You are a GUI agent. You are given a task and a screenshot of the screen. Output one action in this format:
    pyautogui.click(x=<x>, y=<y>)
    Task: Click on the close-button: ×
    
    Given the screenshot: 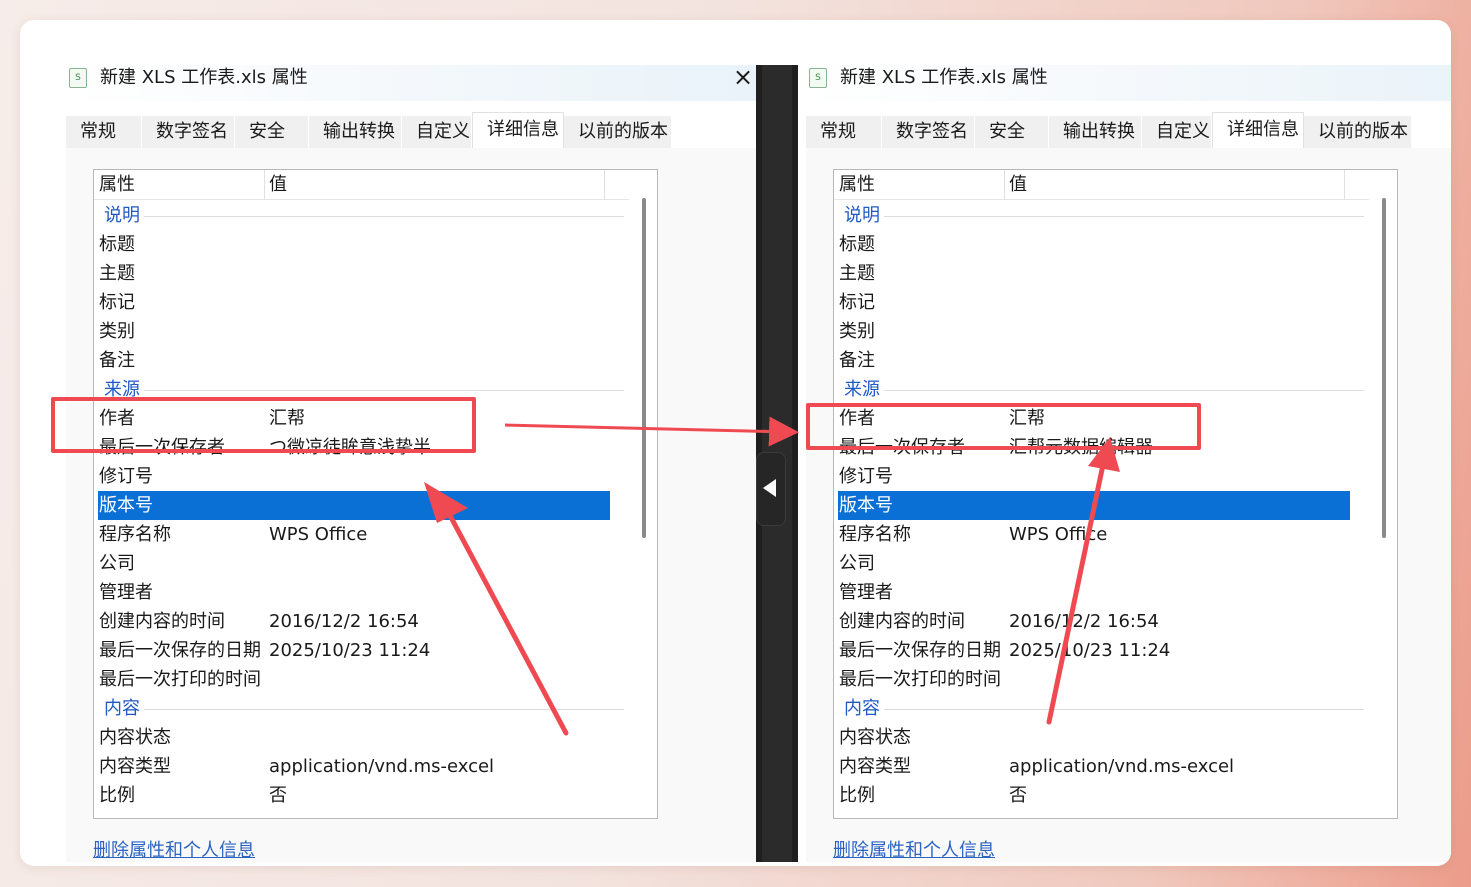 What is the action you would take?
    pyautogui.click(x=743, y=78)
    